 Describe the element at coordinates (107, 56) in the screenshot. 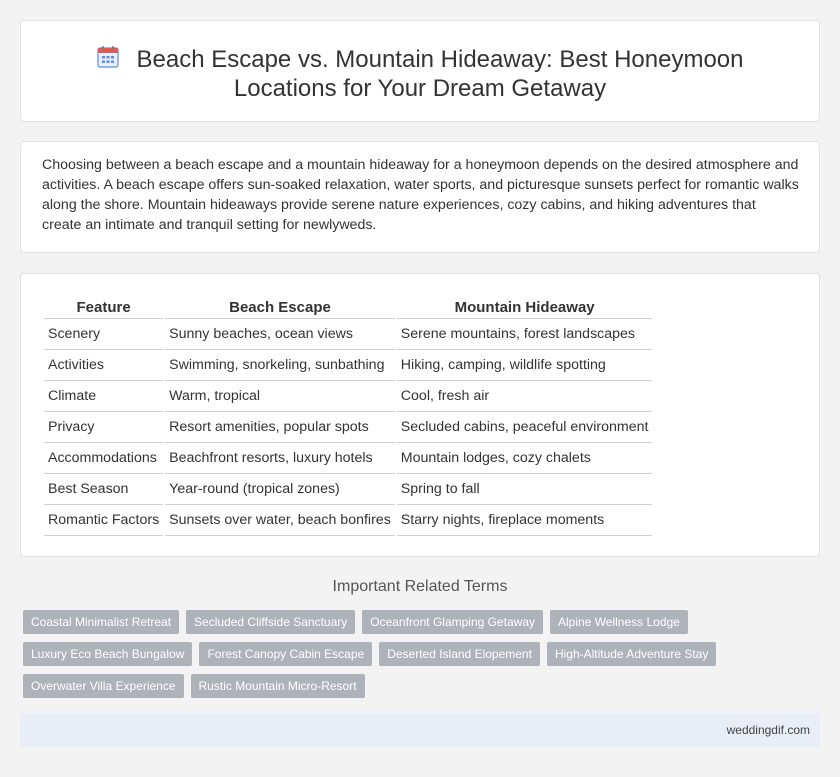

I see `calendar-icon` at that location.